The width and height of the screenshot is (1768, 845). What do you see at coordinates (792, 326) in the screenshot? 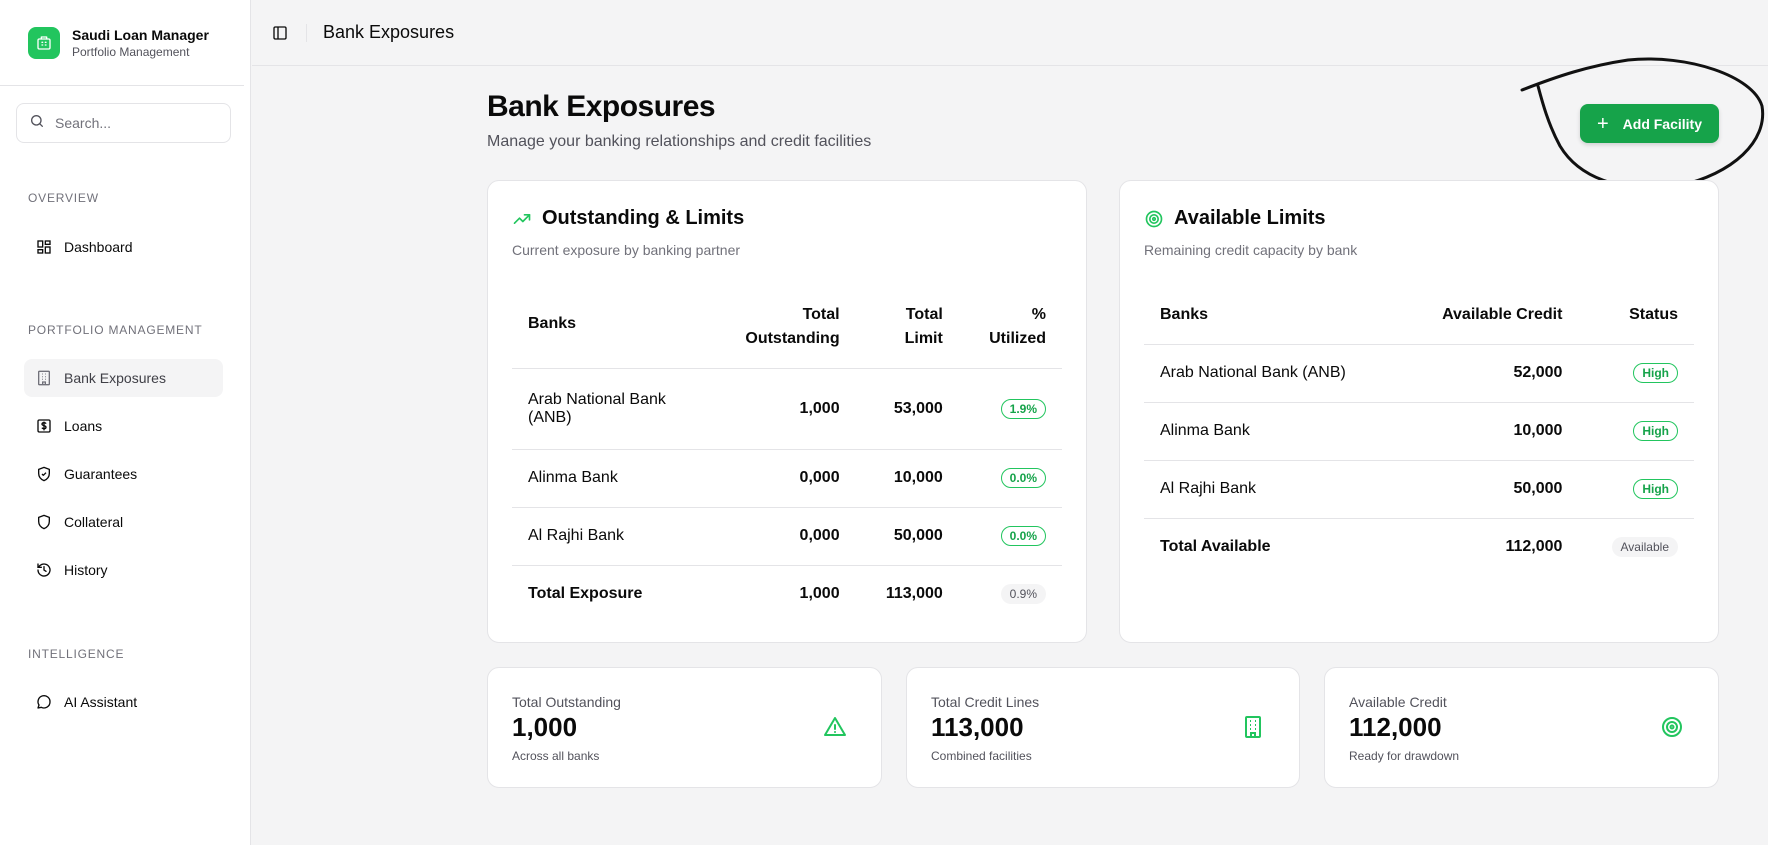
I see `col-total-outstanding: Total Outstanding` at bounding box center [792, 326].